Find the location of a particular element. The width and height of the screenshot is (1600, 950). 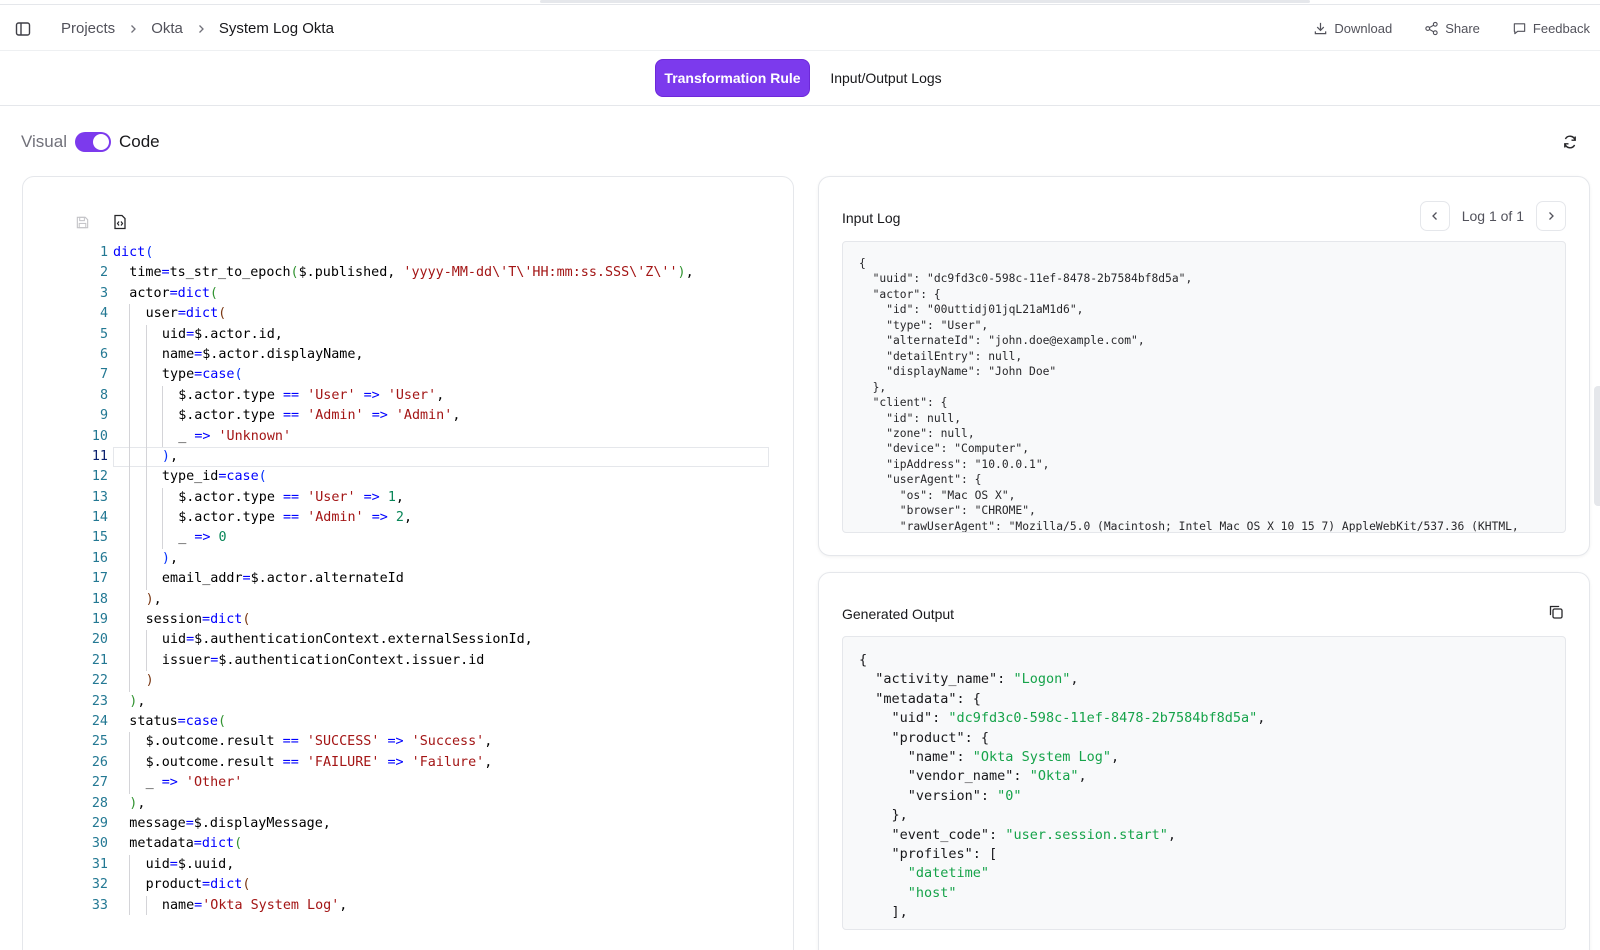

view-tabs: Transformation Rule Input/Output Logs is located at coordinates (800, 78).